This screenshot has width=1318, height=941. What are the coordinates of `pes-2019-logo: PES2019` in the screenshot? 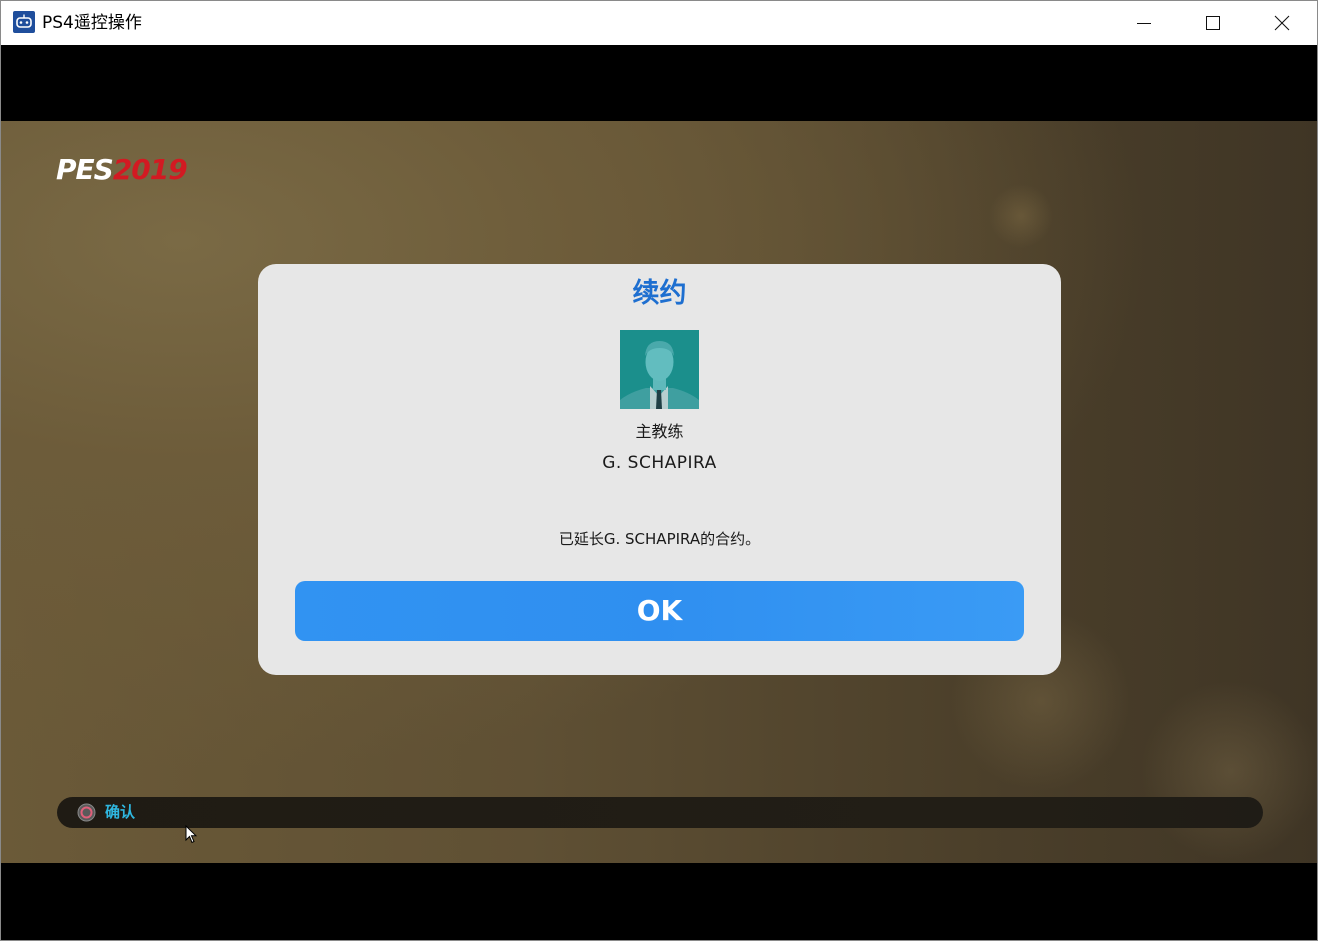 It's located at (122, 170).